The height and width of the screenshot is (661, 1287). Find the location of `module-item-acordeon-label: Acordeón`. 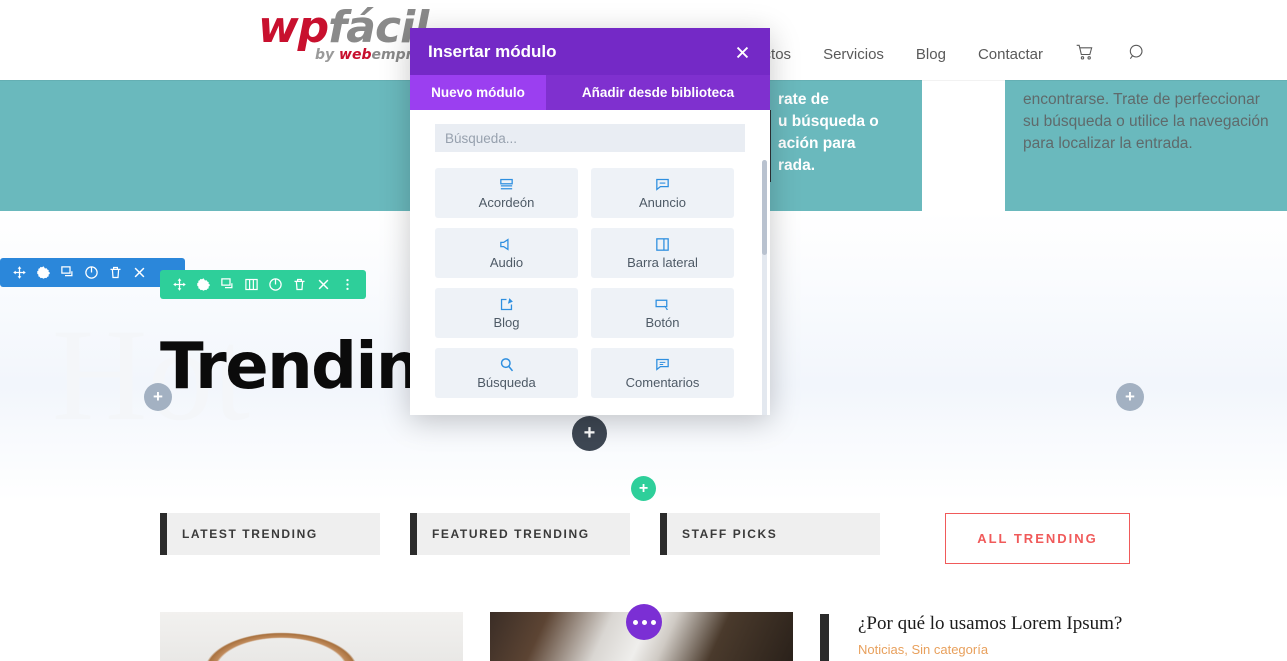

module-item-acordeon-label: Acordeón is located at coordinates (506, 202).